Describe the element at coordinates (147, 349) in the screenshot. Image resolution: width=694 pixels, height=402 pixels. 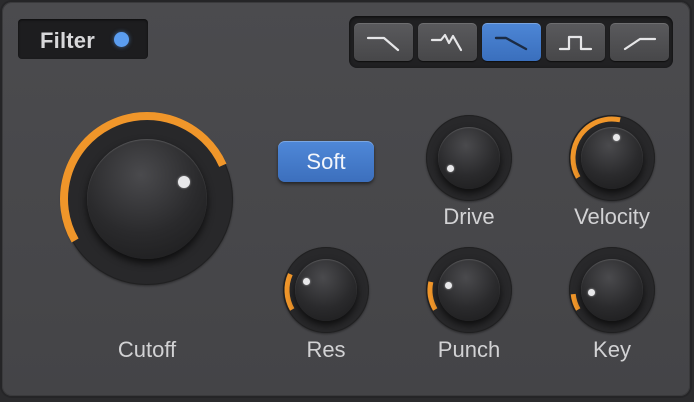
I see `cutoff-label: Cutoff` at that location.